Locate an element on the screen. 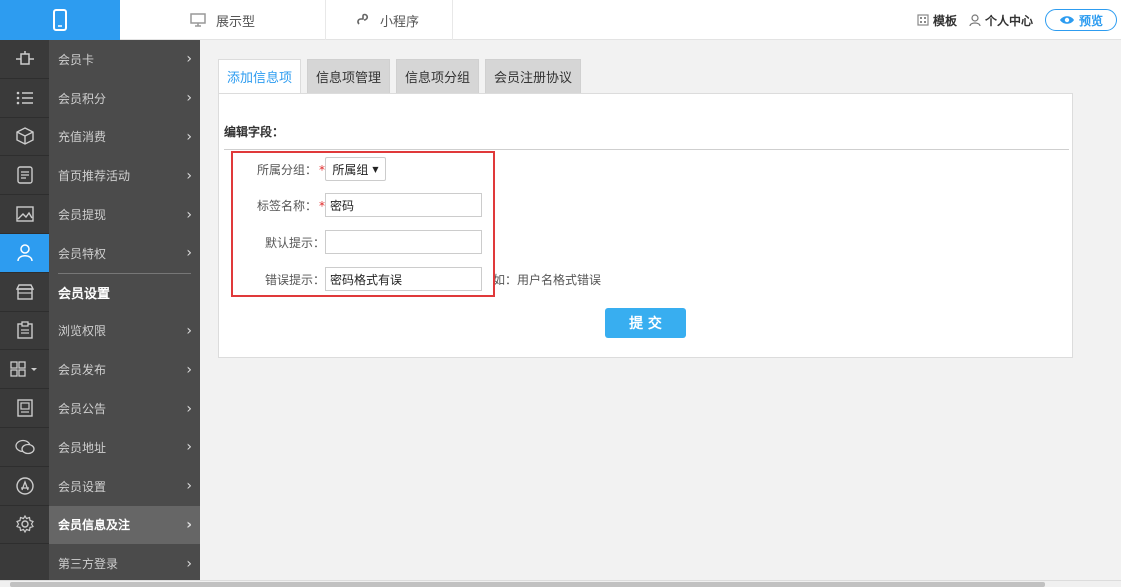 The image size is (1121, 587). appstore-icon is located at coordinates (24, 486).